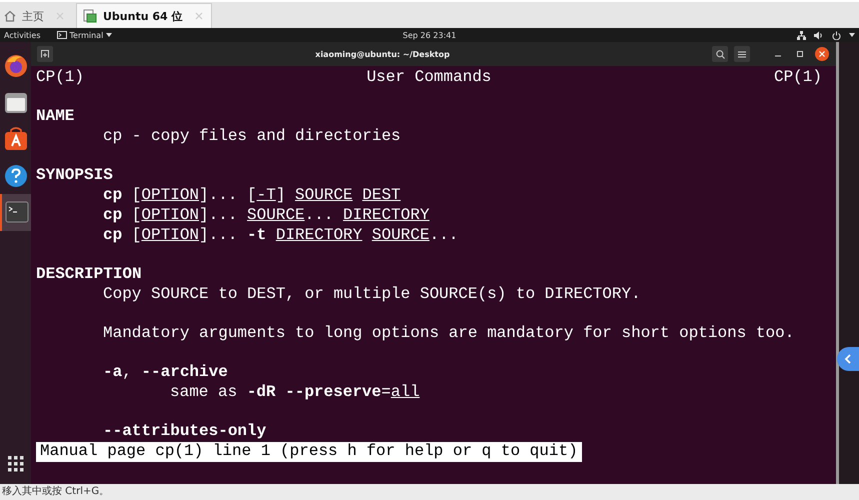  Describe the element at coordinates (16, 66) in the screenshot. I see `browser-icon` at that location.